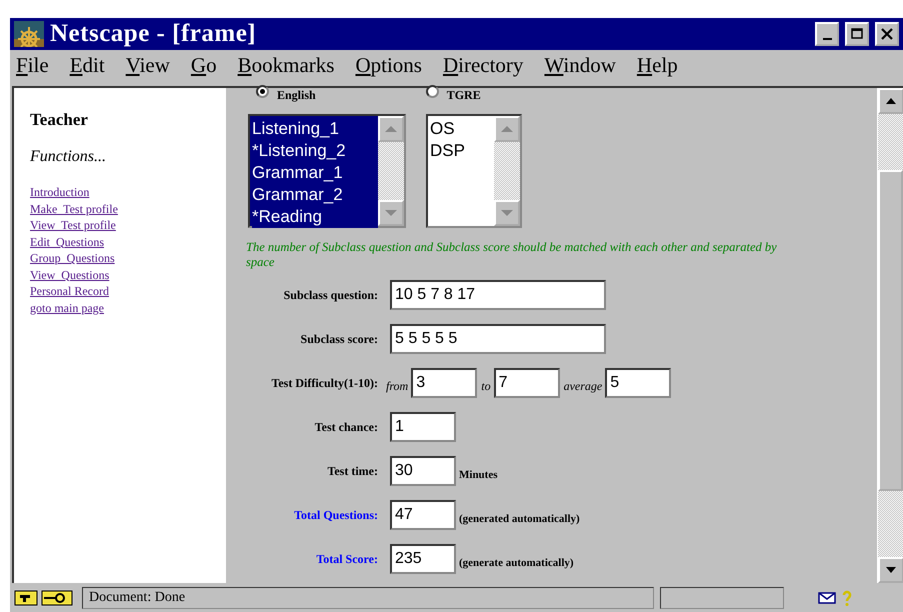 The image size is (903, 612). Describe the element at coordinates (486, 386) in the screenshot. I see `range-prefix: to` at that location.